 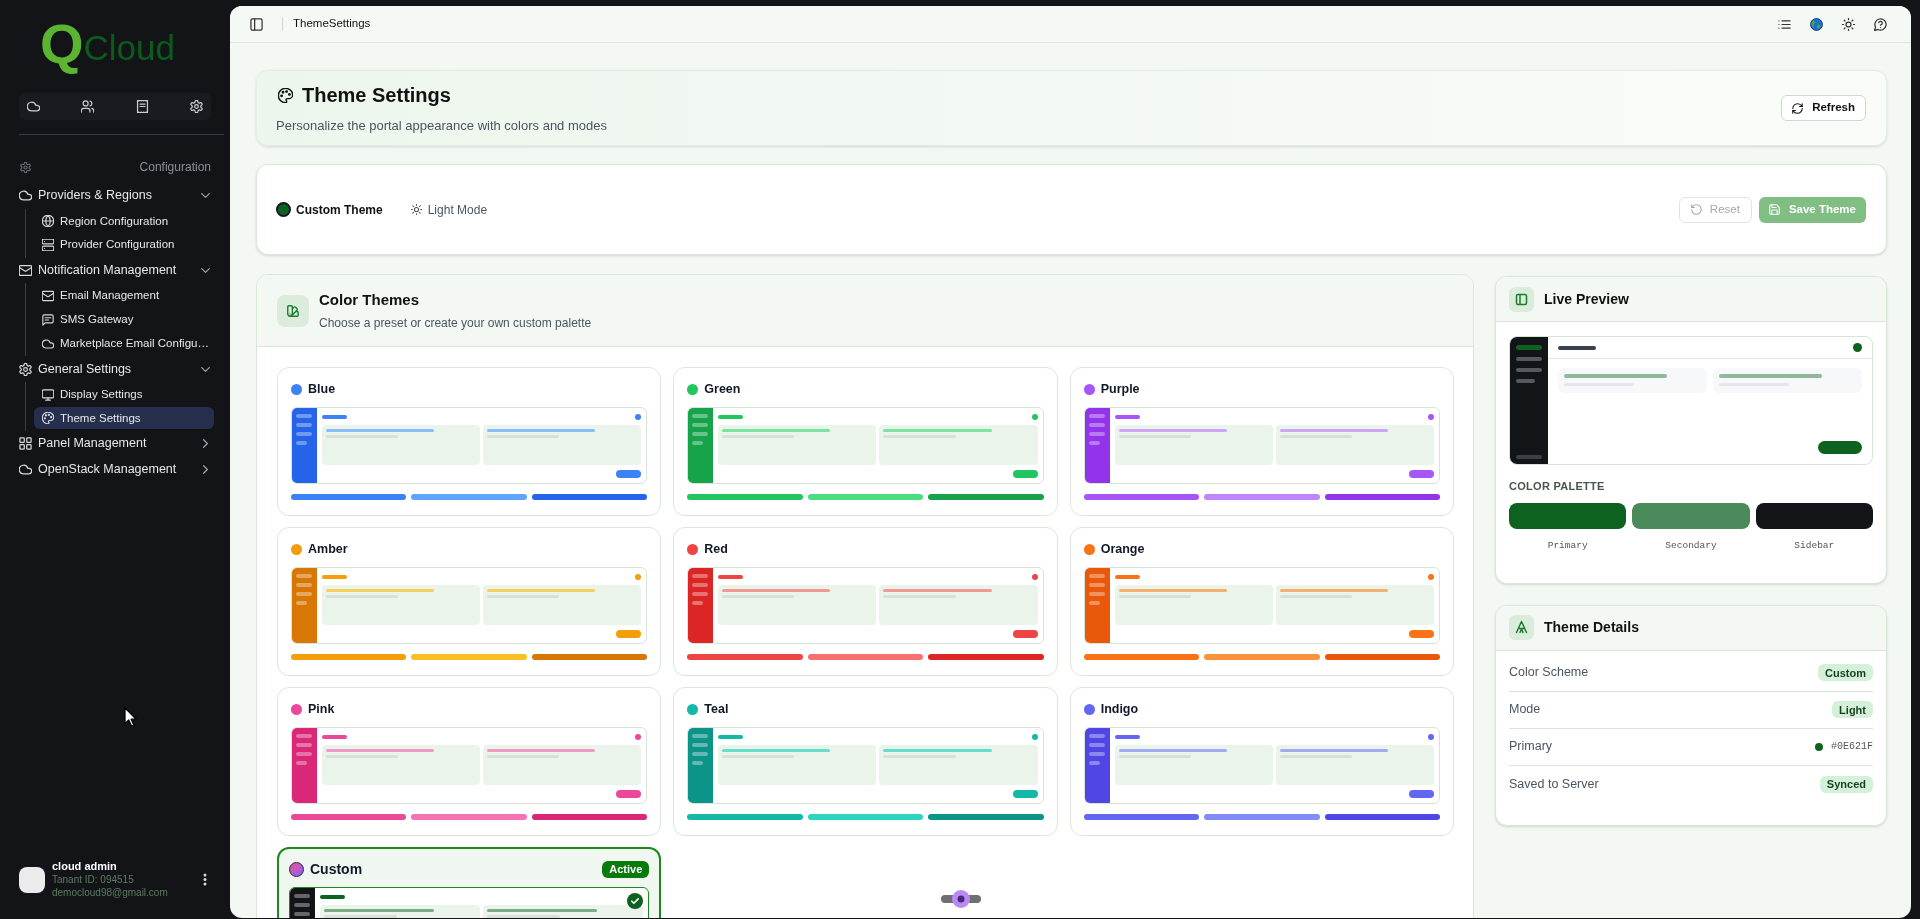 What do you see at coordinates (62, 44) in the screenshot?
I see `logo-mark: Q` at bounding box center [62, 44].